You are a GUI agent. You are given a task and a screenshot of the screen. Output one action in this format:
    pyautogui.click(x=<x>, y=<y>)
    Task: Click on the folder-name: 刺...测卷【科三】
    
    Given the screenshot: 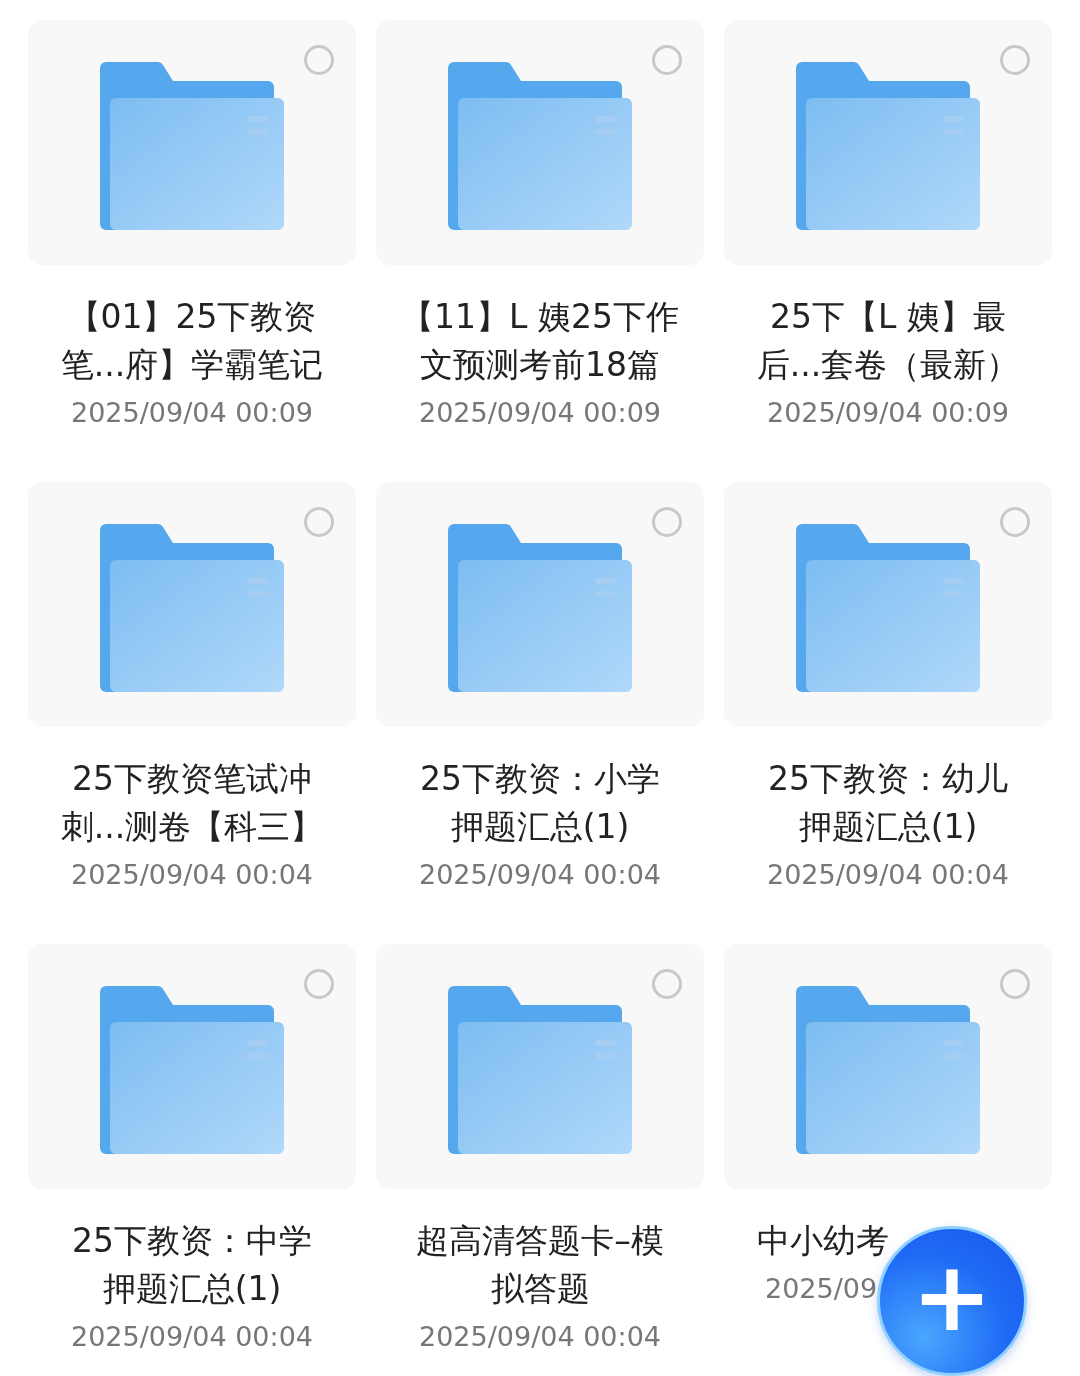 What is the action you would take?
    pyautogui.click(x=192, y=827)
    